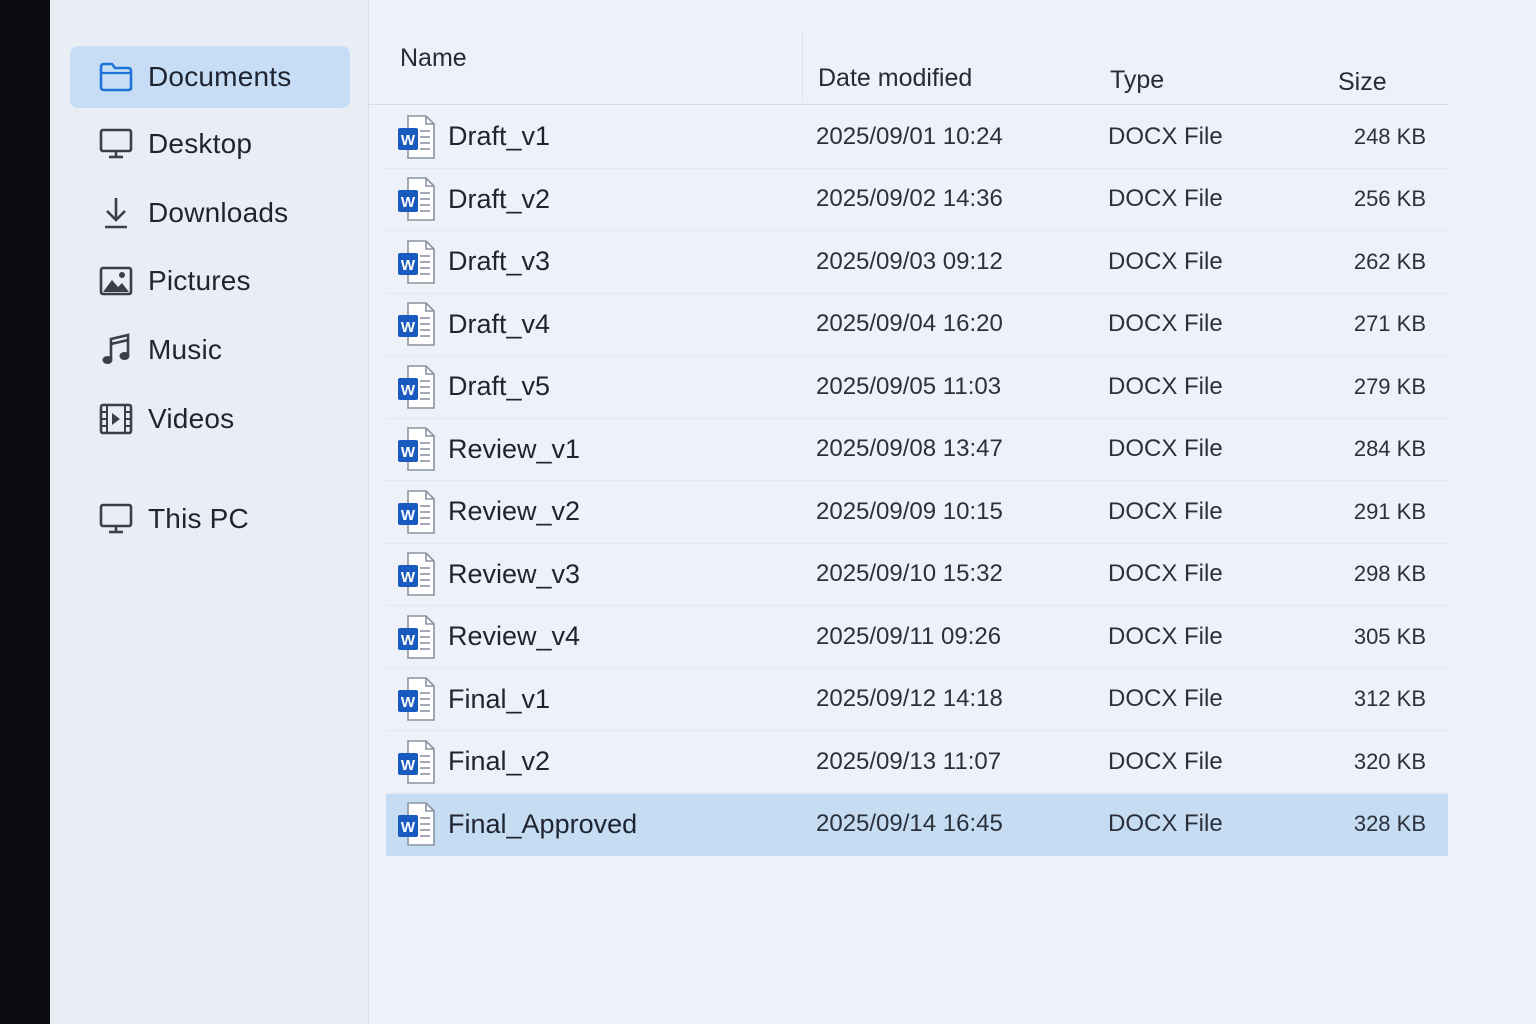 The height and width of the screenshot is (1024, 1536). Describe the element at coordinates (909, 199) in the screenshot. I see `file-date-modified: 2025/09/02 14:36` at that location.